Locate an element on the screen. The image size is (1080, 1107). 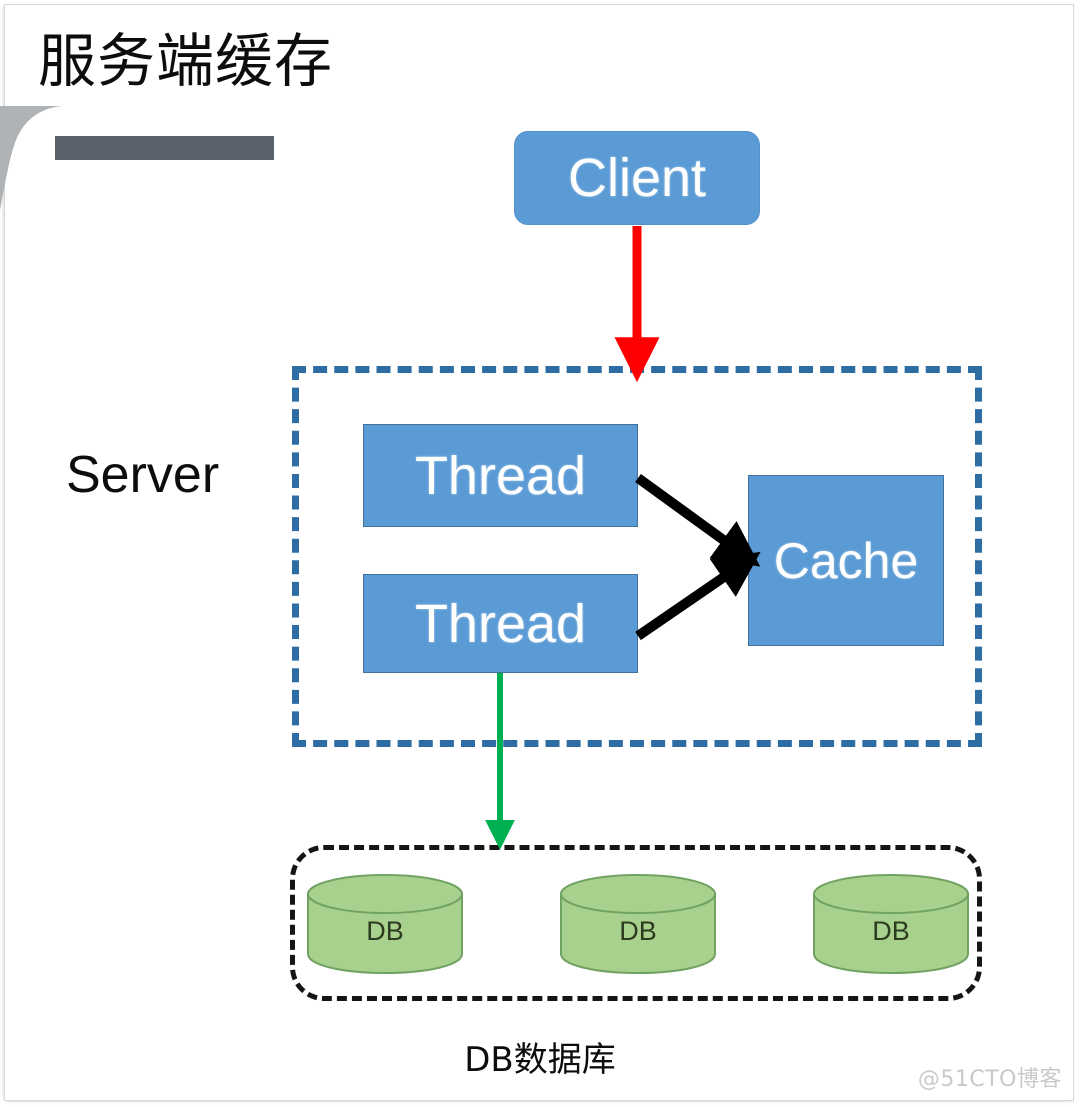
node-database-2: DB is located at coordinates (638, 924).